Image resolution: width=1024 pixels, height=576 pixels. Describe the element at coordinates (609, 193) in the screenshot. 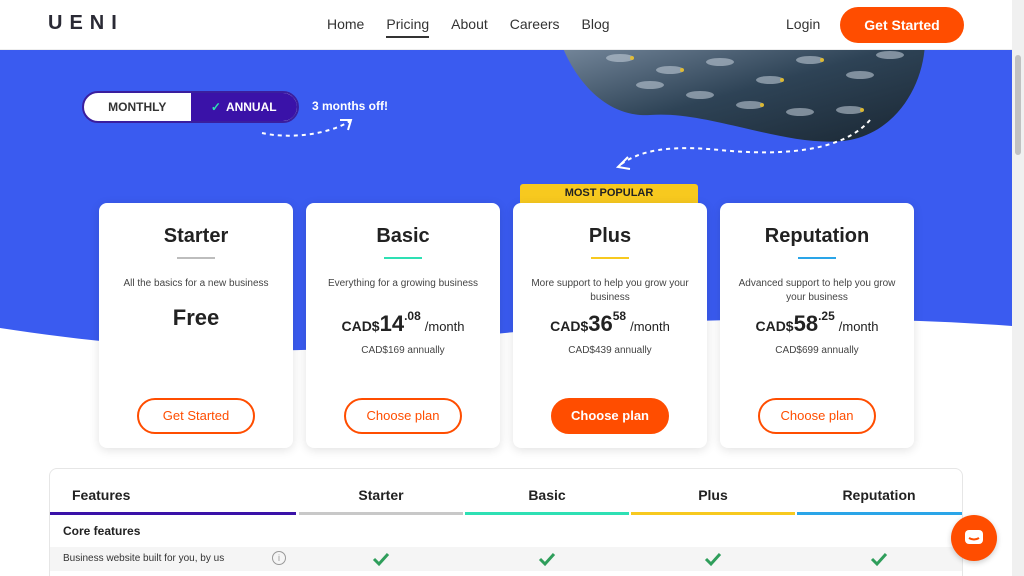

I see `most-popular-badge: MOST POPULAR` at that location.